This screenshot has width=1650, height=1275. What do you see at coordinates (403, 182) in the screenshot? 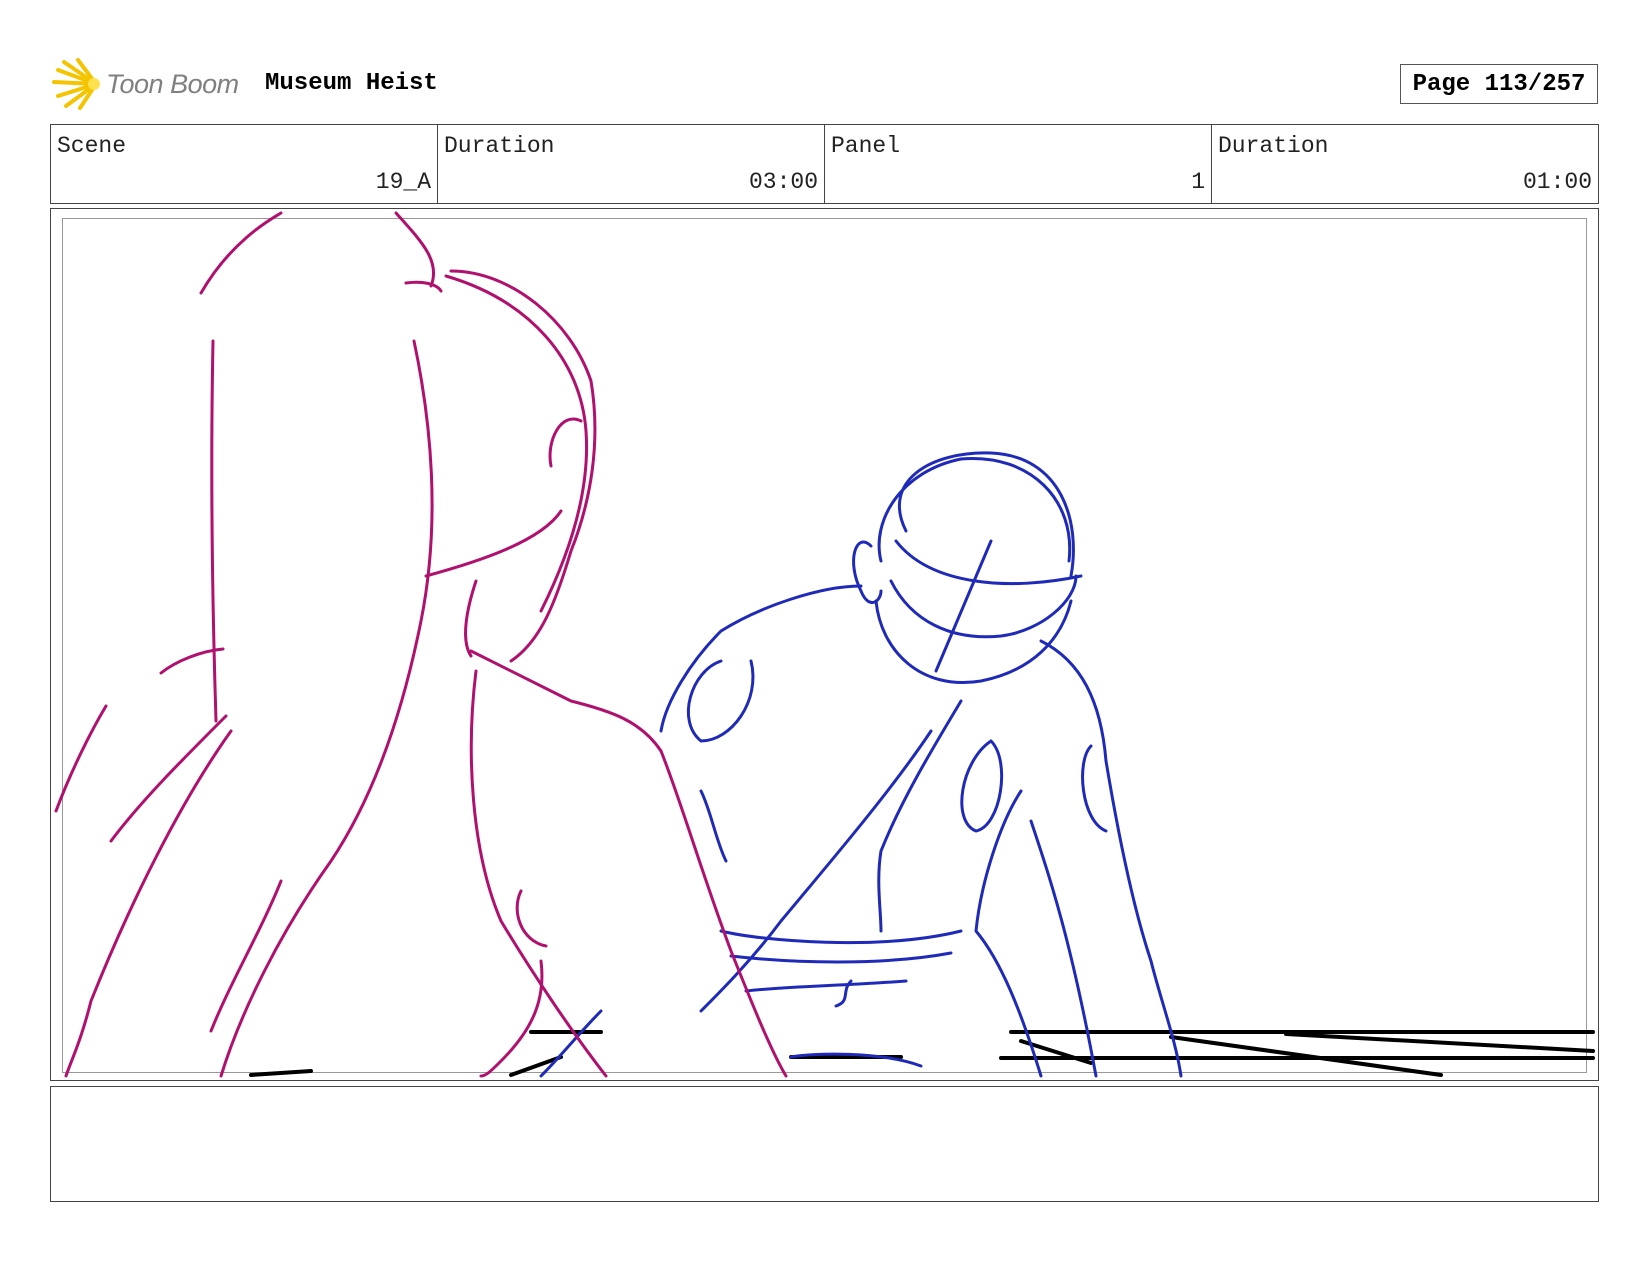
I see `scene-value: 19_A` at bounding box center [403, 182].